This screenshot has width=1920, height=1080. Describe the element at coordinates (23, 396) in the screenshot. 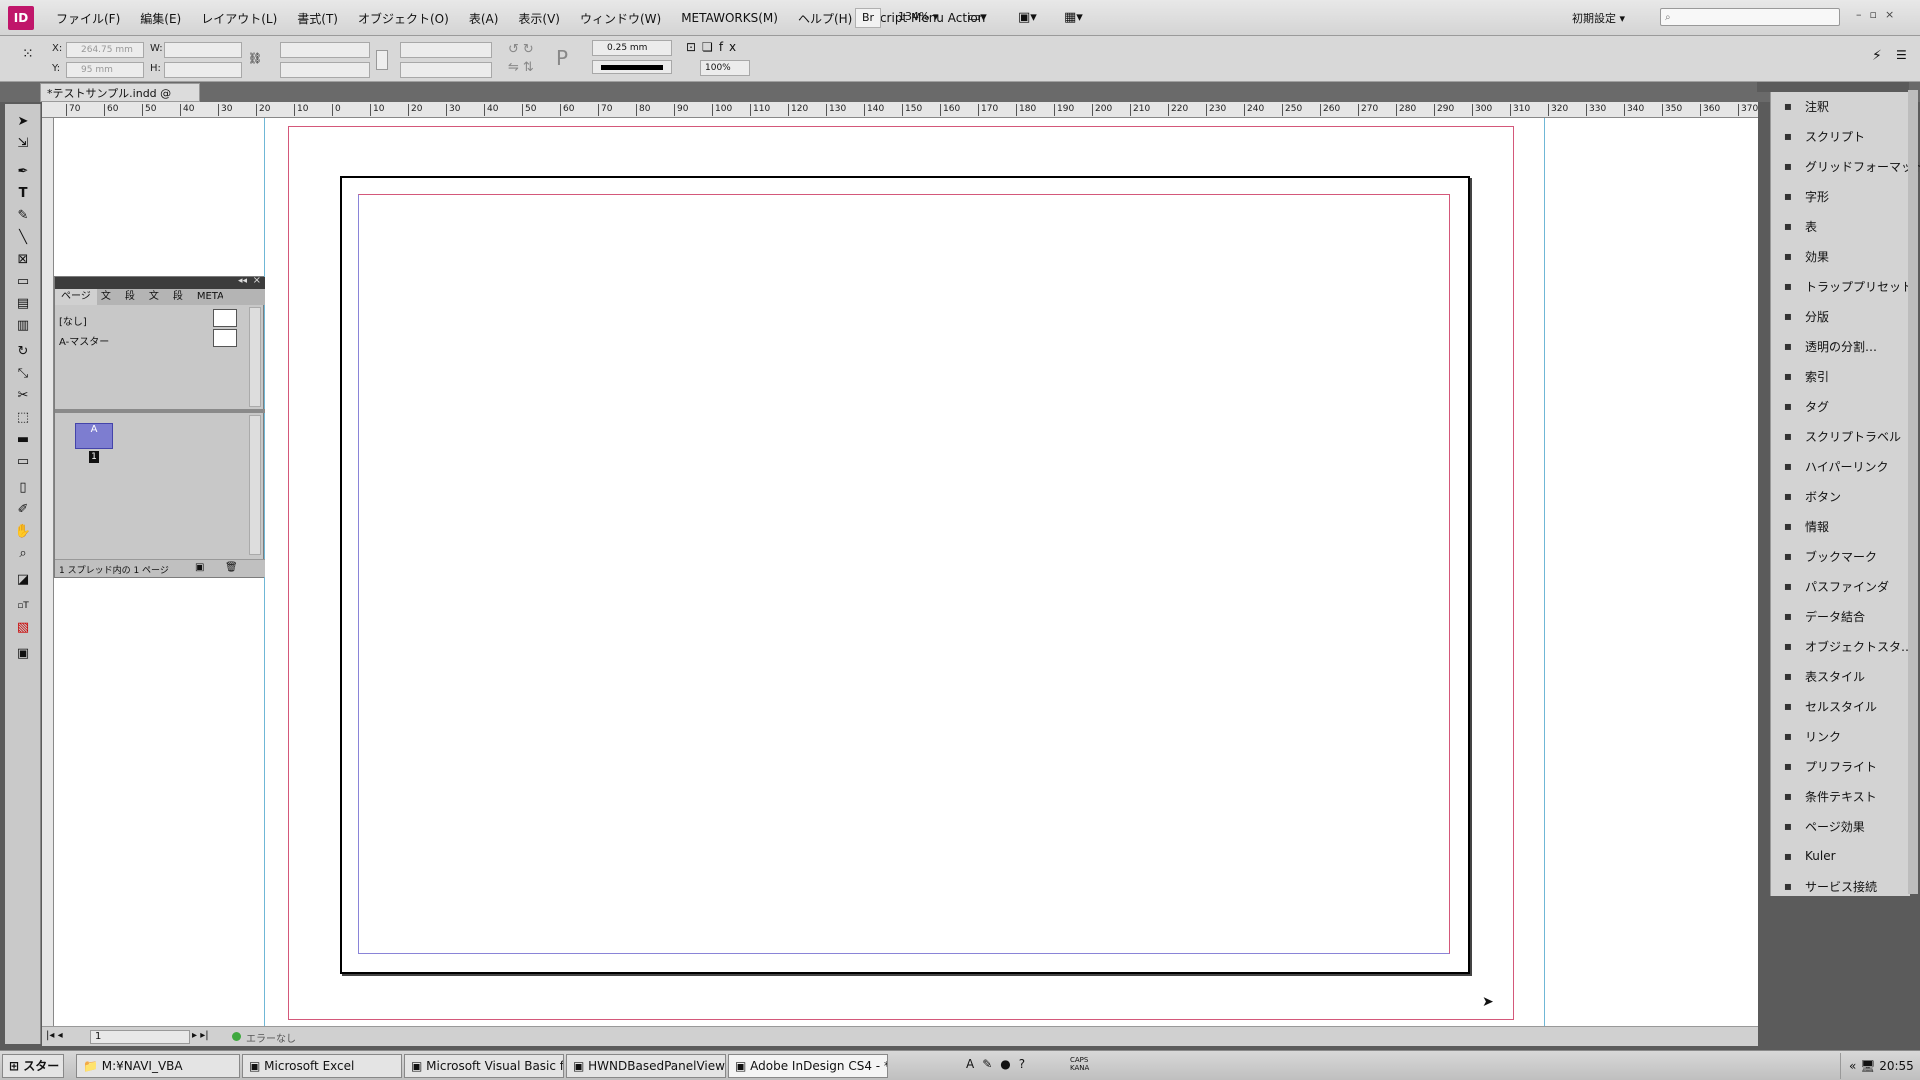

I see `scissors-tool-icon: ✂` at that location.